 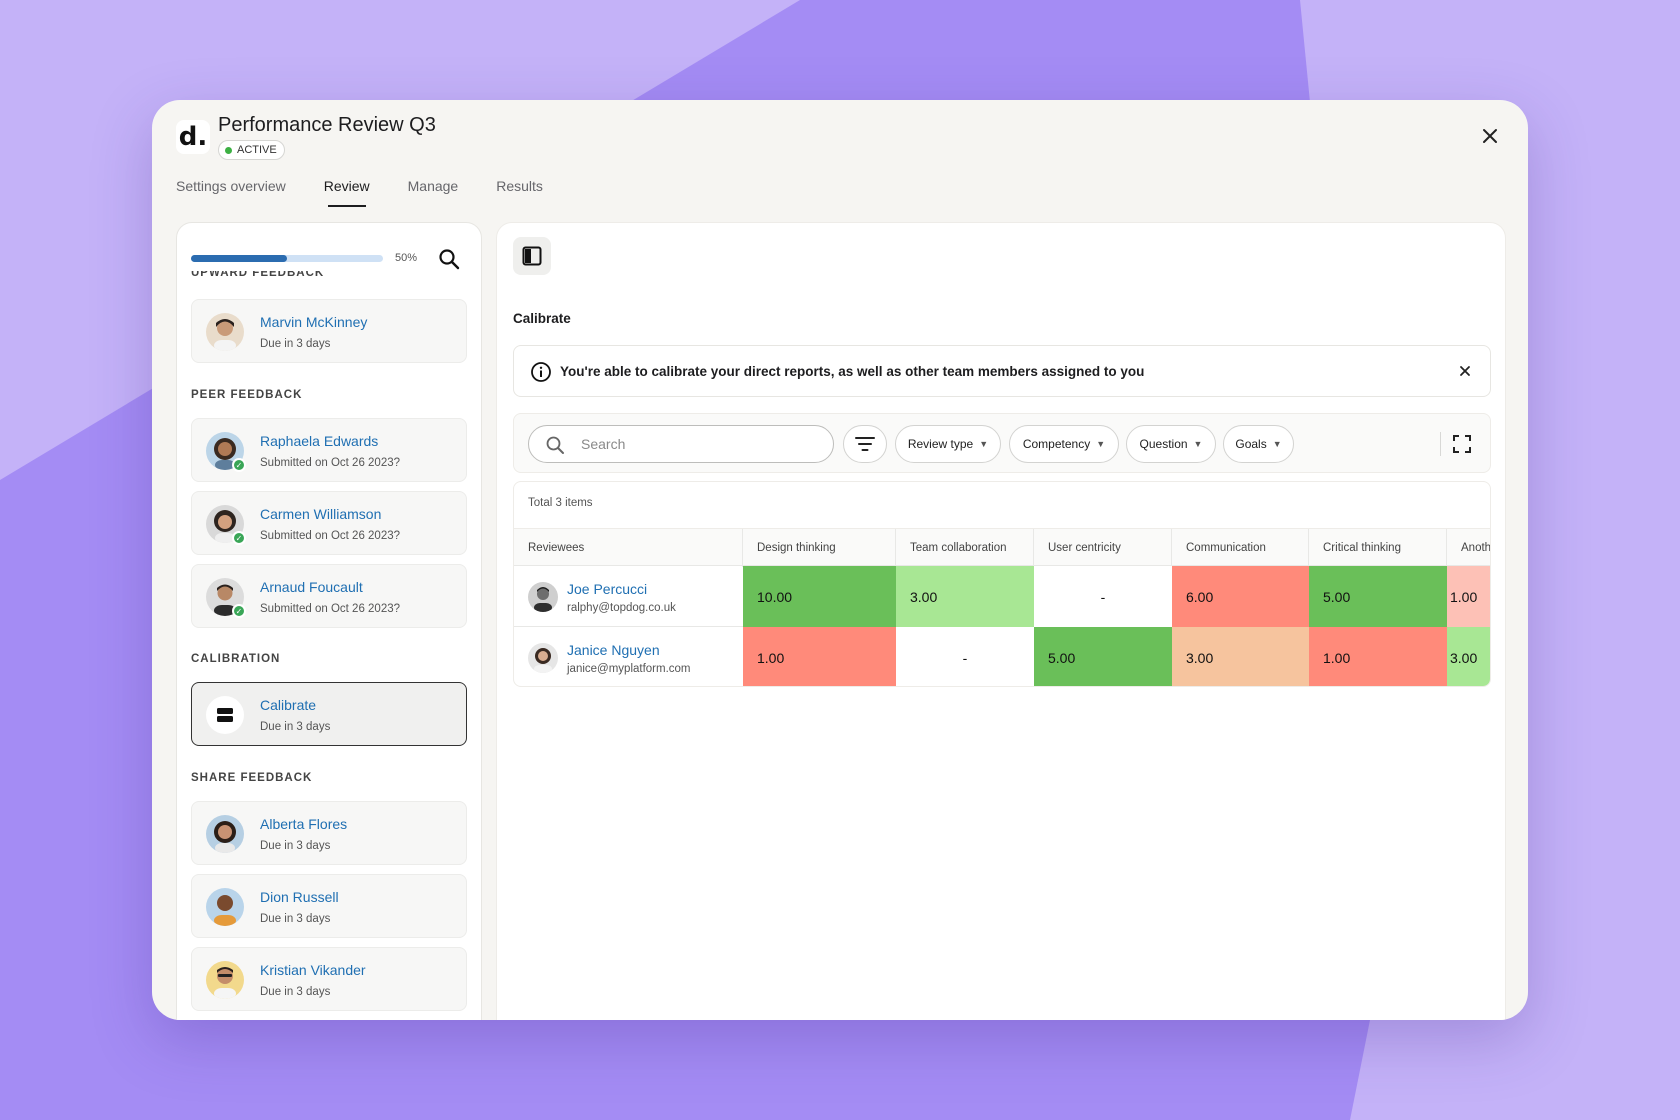 What do you see at coordinates (948, 444) in the screenshot?
I see `filter-review-type: Review type ▼` at bounding box center [948, 444].